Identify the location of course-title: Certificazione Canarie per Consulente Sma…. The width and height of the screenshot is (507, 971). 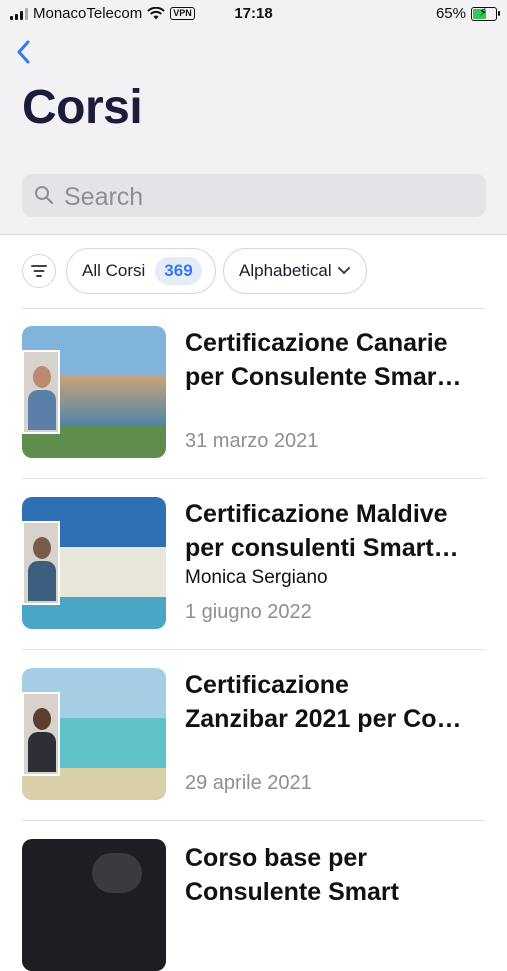
(323, 360).